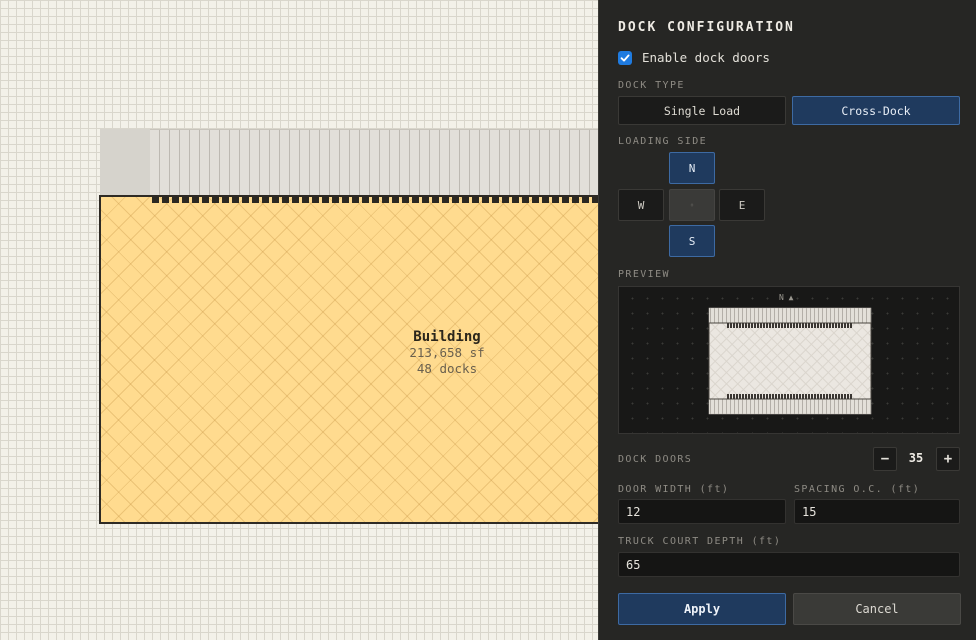 This screenshot has width=976, height=640. Describe the element at coordinates (876, 110) in the screenshot. I see `dock-type-cross-dock-button: Cross-Dock` at that location.